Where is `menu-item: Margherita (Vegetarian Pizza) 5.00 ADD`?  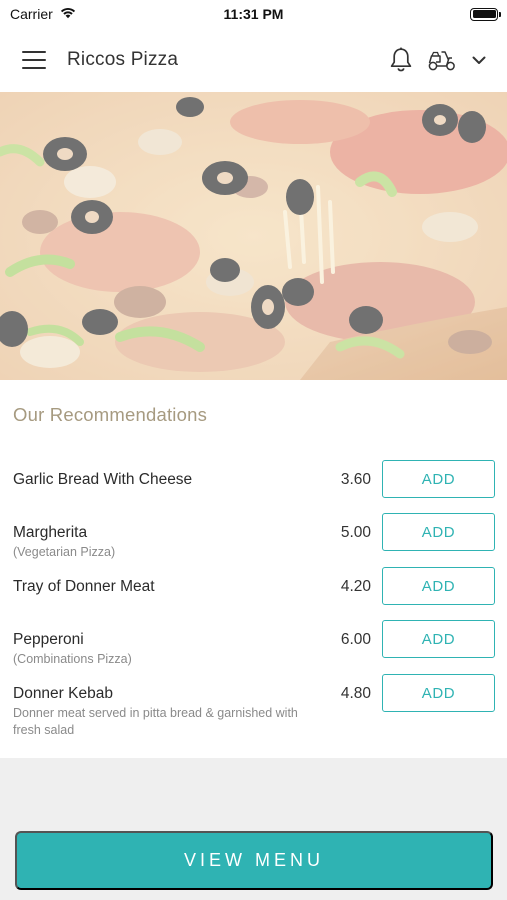
menu-item: Margherita (Vegetarian Pizza) 5.00 ADD is located at coordinates (254, 537).